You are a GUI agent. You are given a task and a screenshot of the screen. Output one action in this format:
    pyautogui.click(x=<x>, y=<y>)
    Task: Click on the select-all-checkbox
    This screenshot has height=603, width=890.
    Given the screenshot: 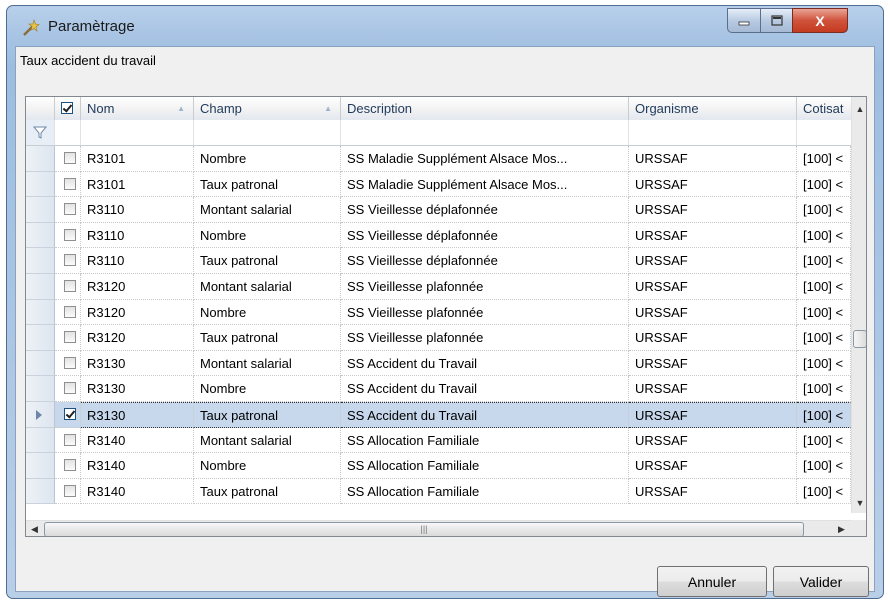 What is the action you would take?
    pyautogui.click(x=67, y=108)
    